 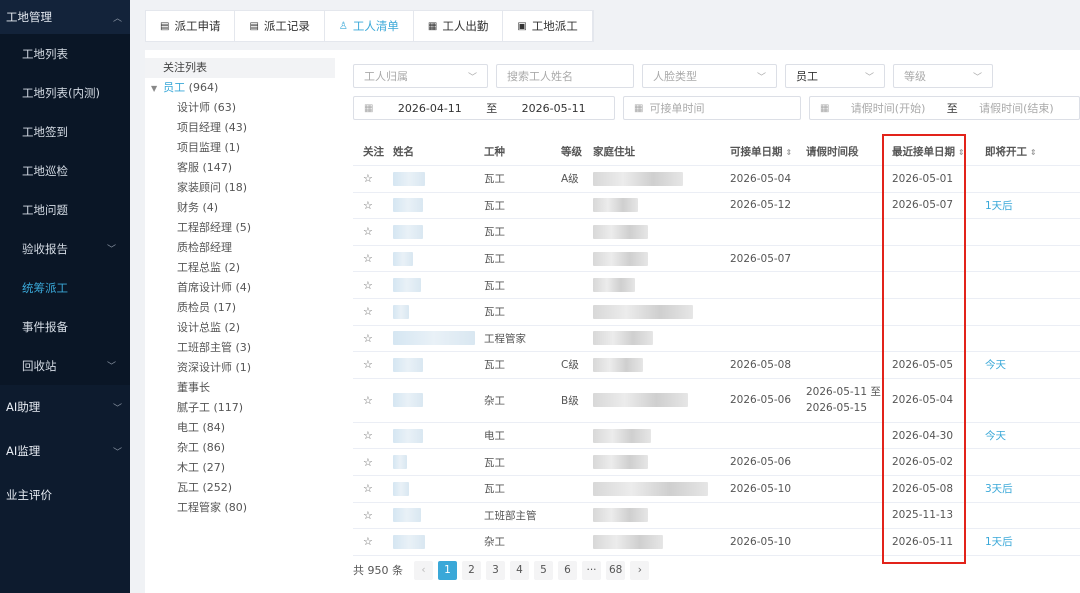 I want to click on sidebar-group-ai-supervision: AI监理 ﹀, so click(x=65, y=451).